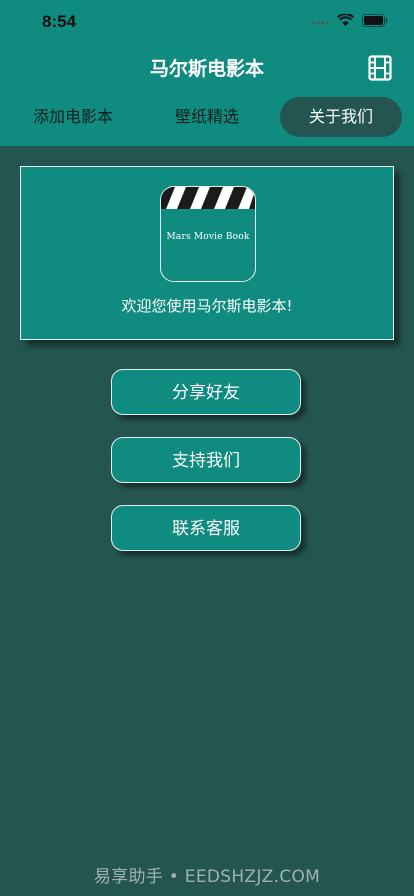  I want to click on support-us-button: 支持我们, so click(206, 460).